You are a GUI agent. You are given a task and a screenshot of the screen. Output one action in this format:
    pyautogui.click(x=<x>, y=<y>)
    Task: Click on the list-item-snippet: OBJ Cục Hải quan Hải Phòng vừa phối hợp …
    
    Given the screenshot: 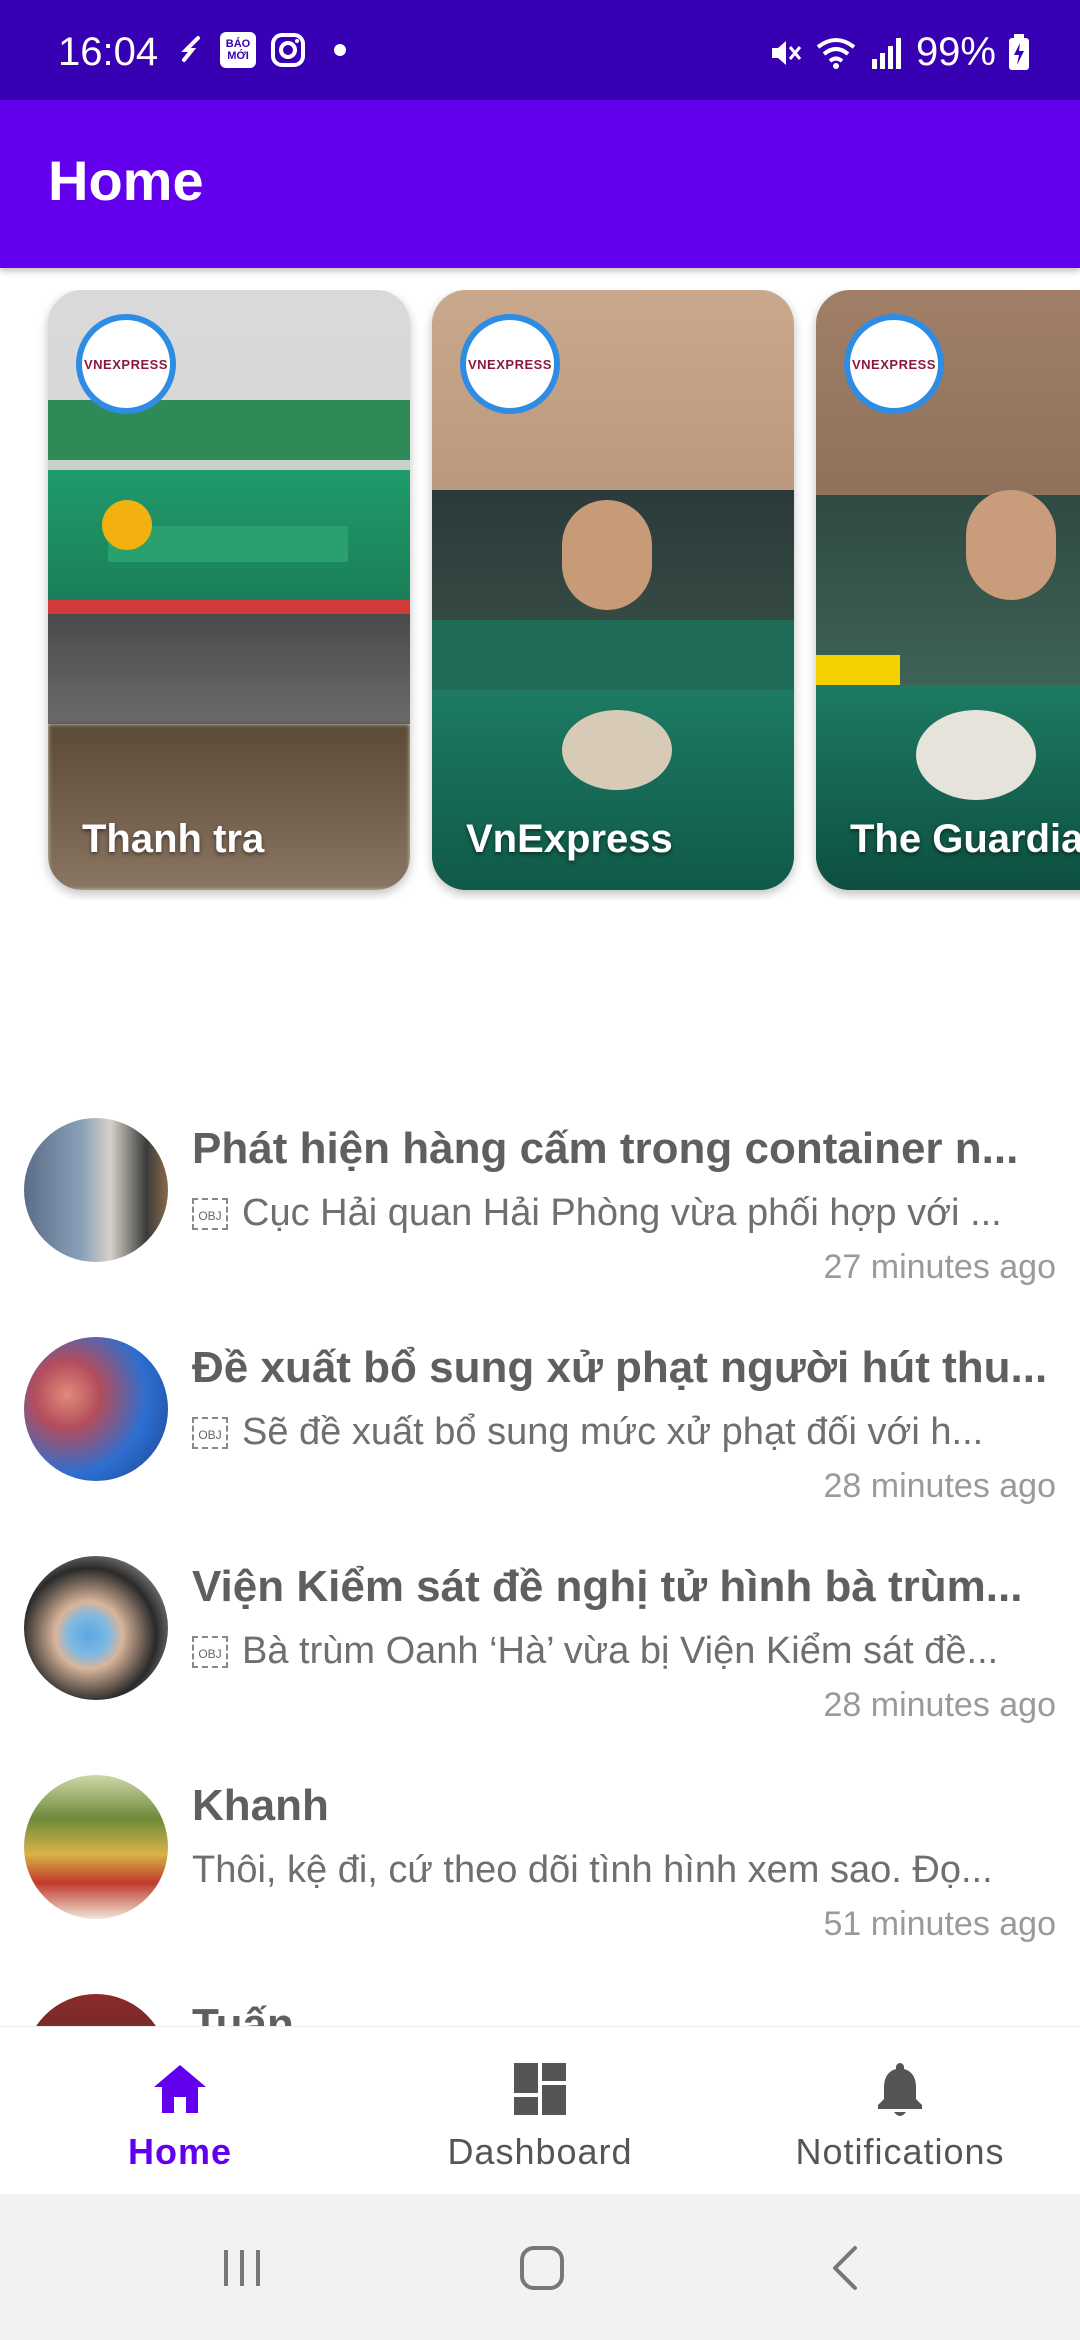 What is the action you would take?
    pyautogui.click(x=624, y=1213)
    